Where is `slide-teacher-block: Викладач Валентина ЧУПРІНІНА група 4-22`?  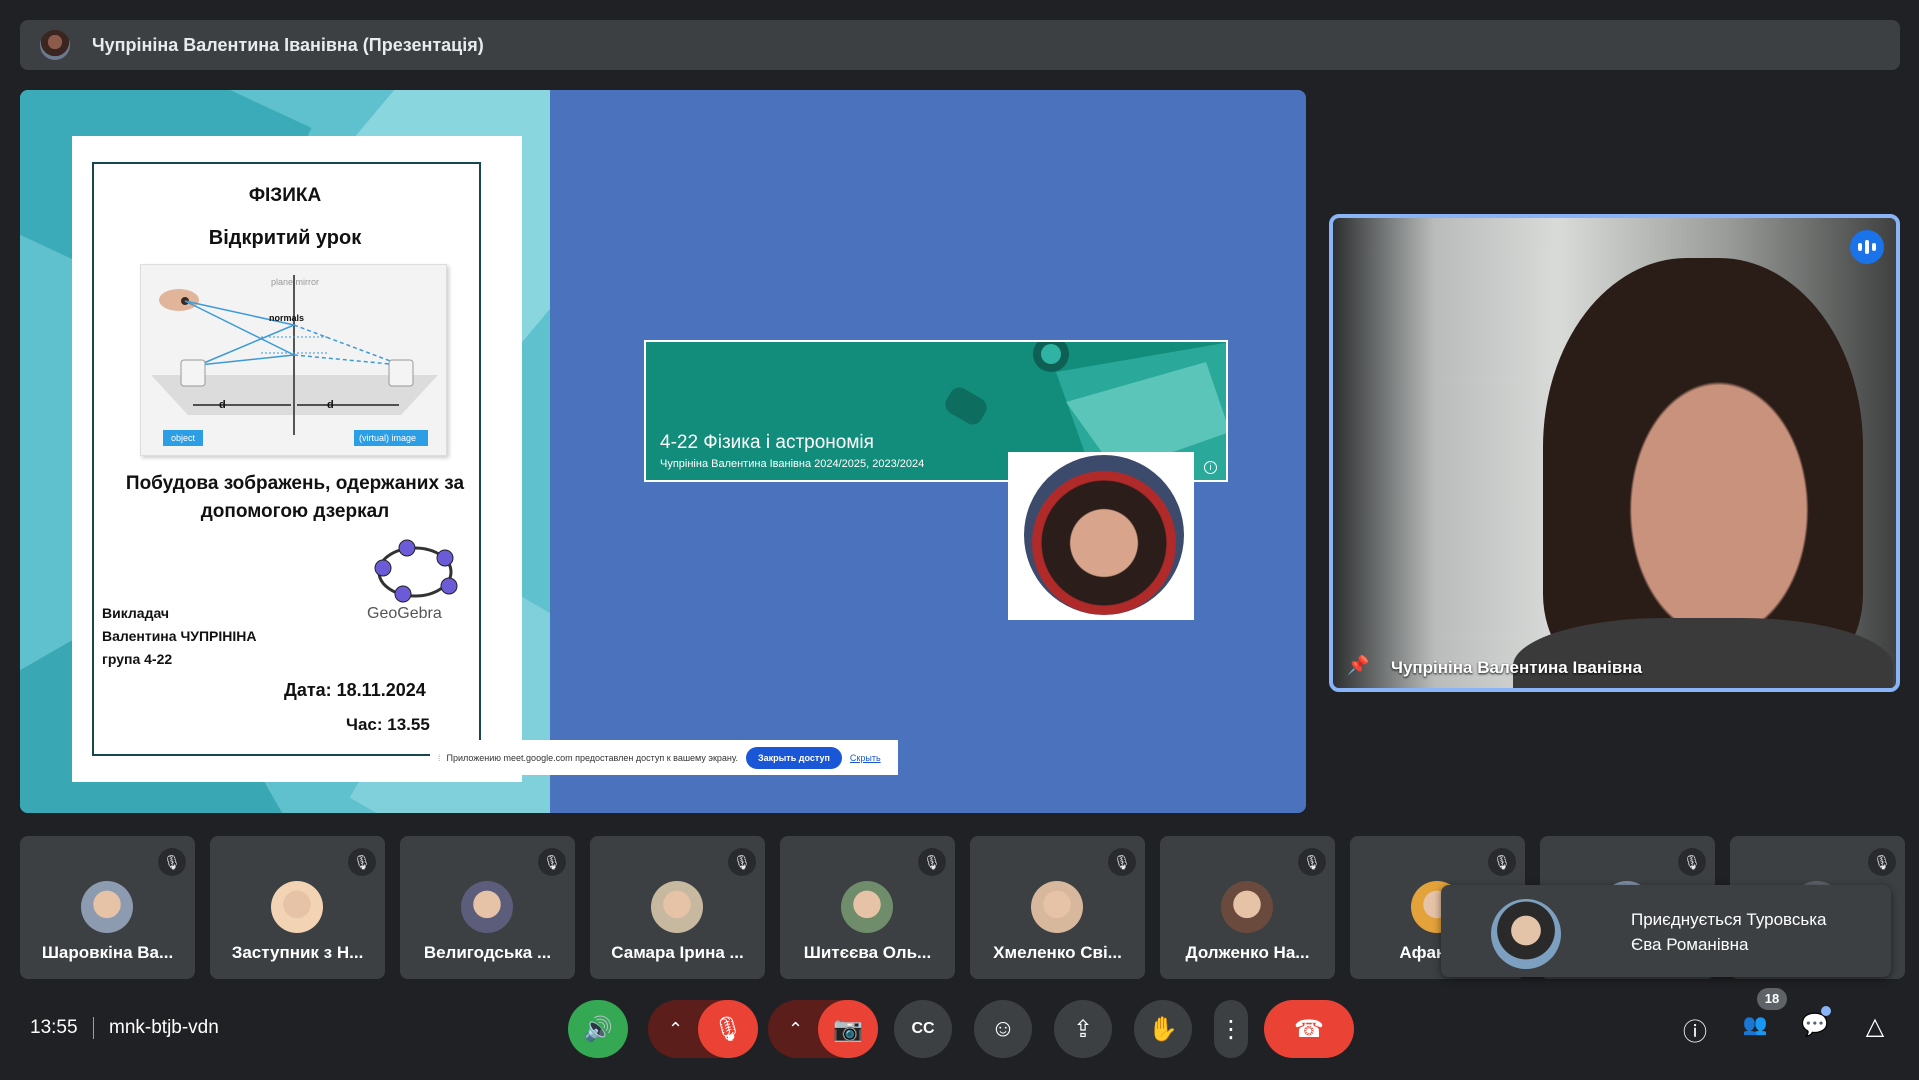
slide-teacher-block: Викладач Валентина ЧУПРІНІНА група 4-22 is located at coordinates (179, 636).